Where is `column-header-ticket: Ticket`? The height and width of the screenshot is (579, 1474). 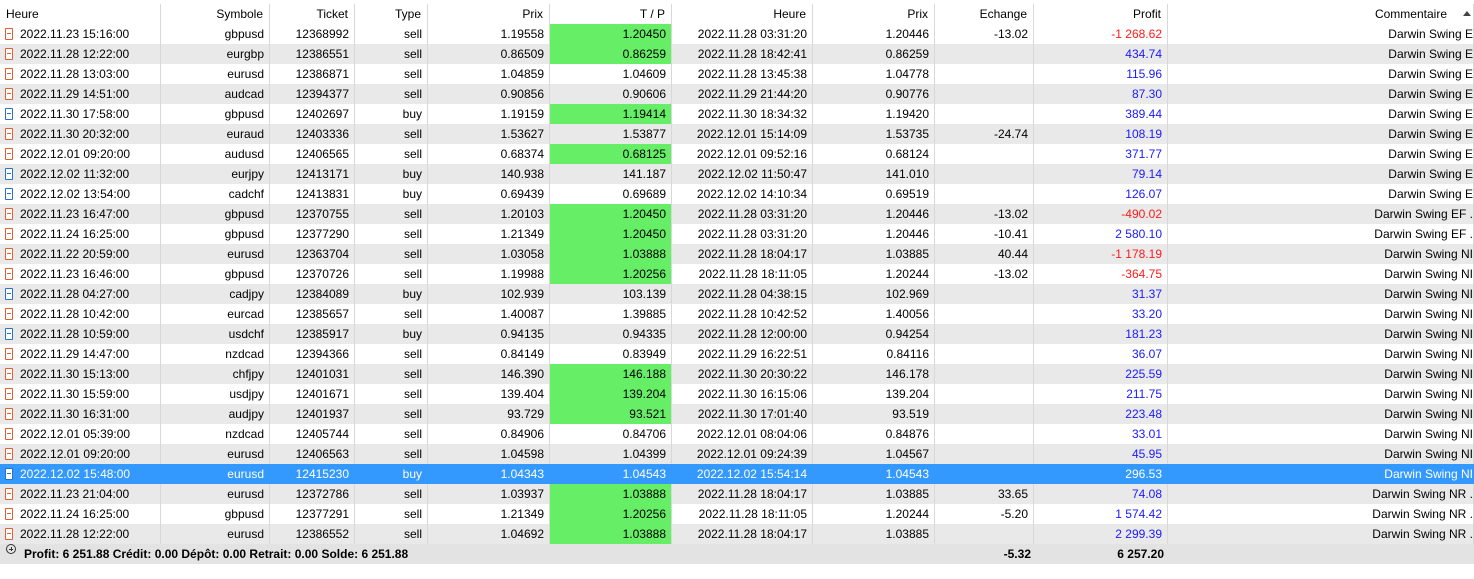
column-header-ticket: Ticket is located at coordinates (312, 14).